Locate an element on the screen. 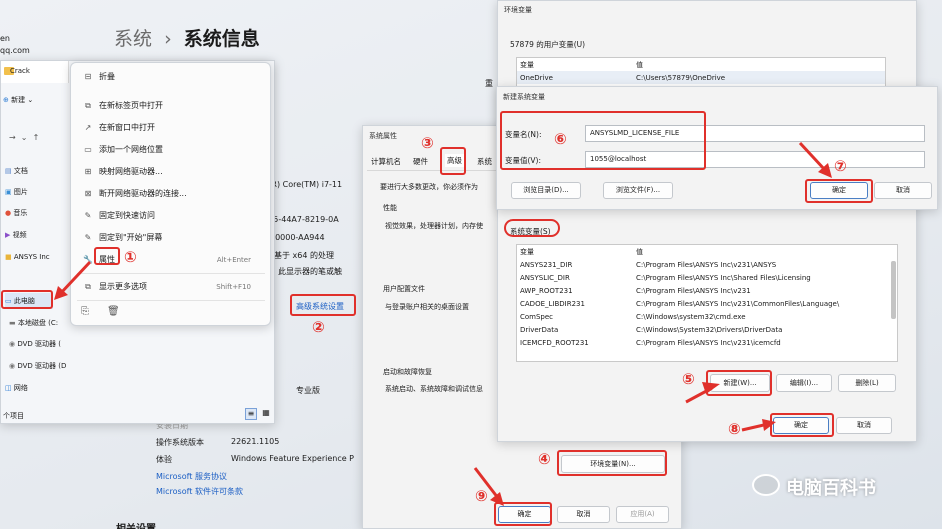  table-row: OneDrive C:\Users\57879\OneDrive is located at coordinates (701, 77).